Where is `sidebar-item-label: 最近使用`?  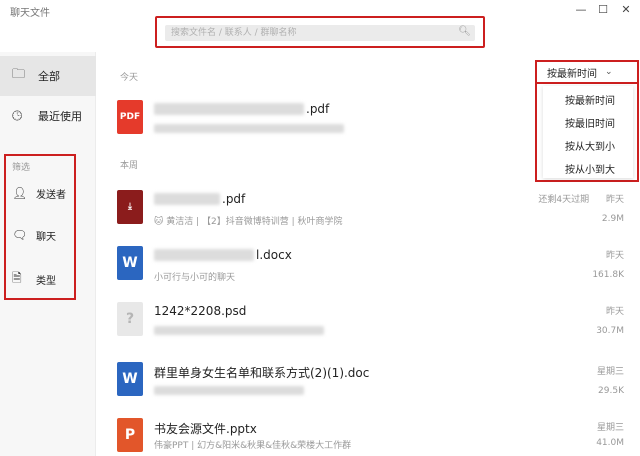
sidebar-item-label: 最近使用 is located at coordinates (60, 116).